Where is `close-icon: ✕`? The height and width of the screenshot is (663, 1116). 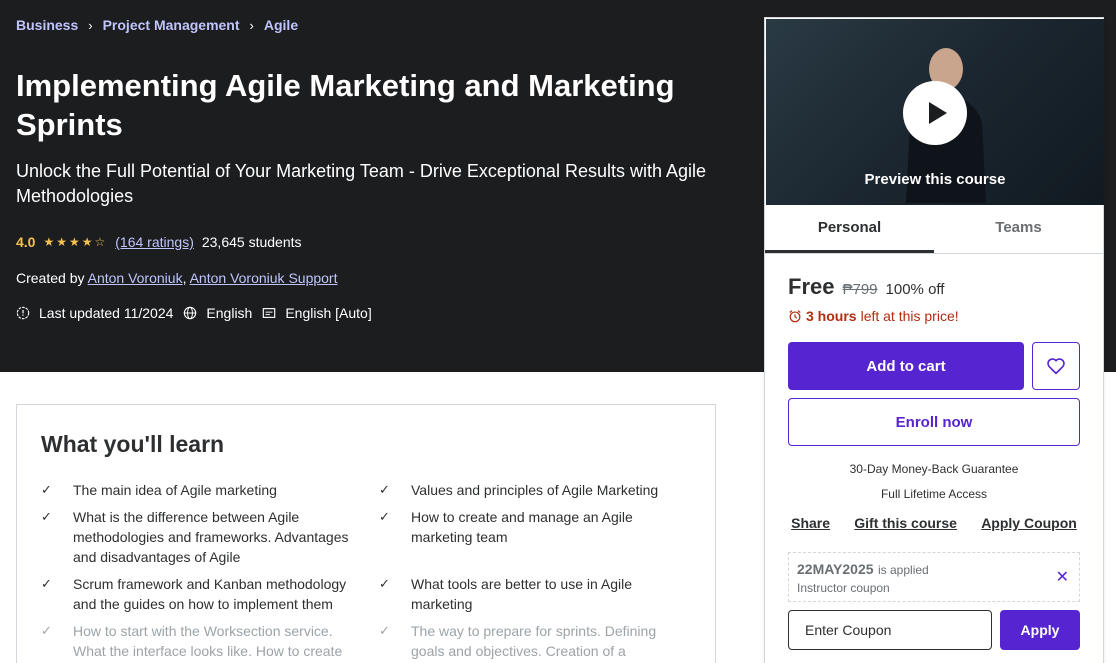
close-icon: ✕ is located at coordinates (1062, 577).